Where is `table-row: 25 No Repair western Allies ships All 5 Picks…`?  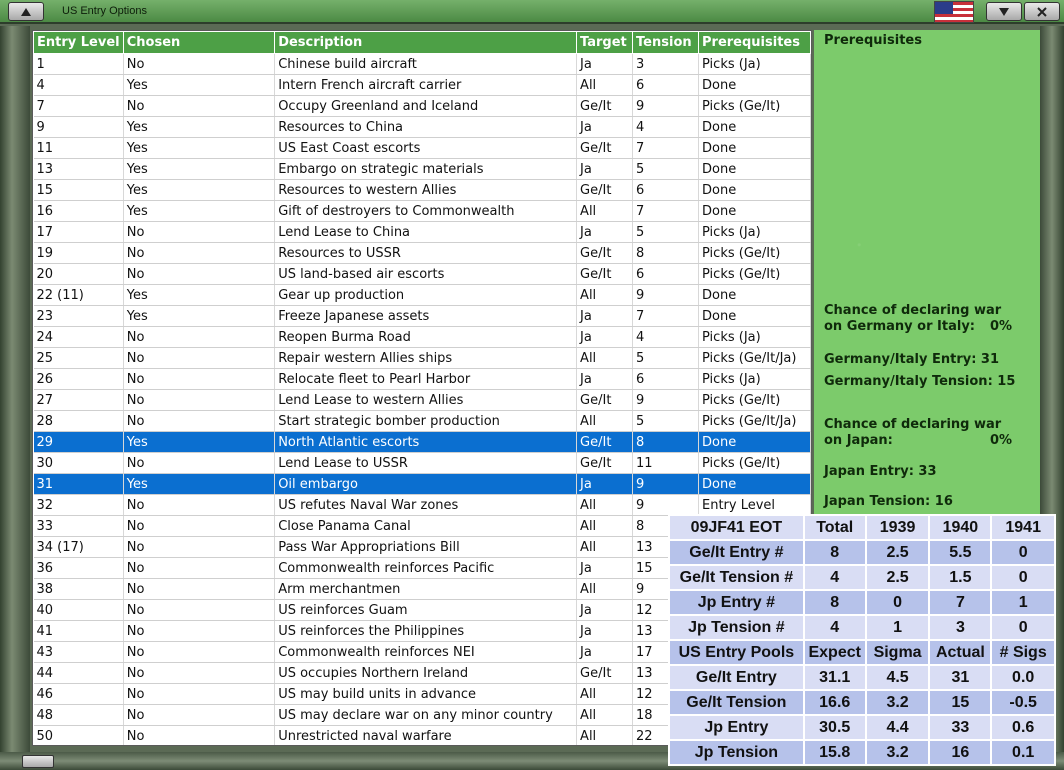 table-row: 25 No Repair western Allies ships All 5 Picks… is located at coordinates (422, 358).